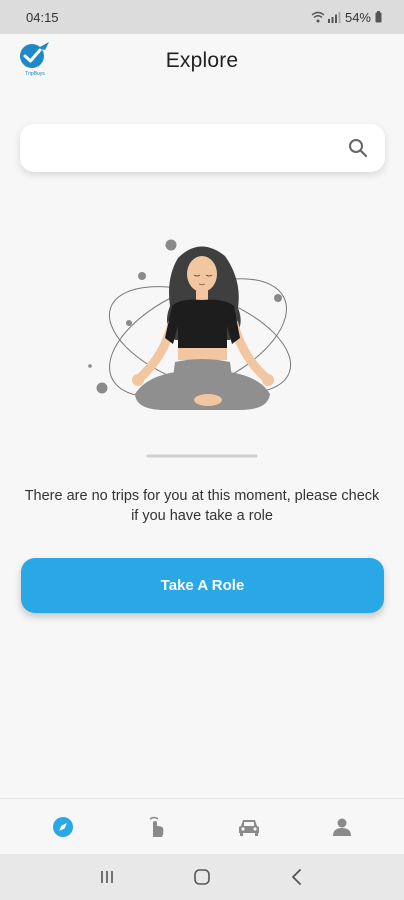  I want to click on search-bar, so click(202, 148).